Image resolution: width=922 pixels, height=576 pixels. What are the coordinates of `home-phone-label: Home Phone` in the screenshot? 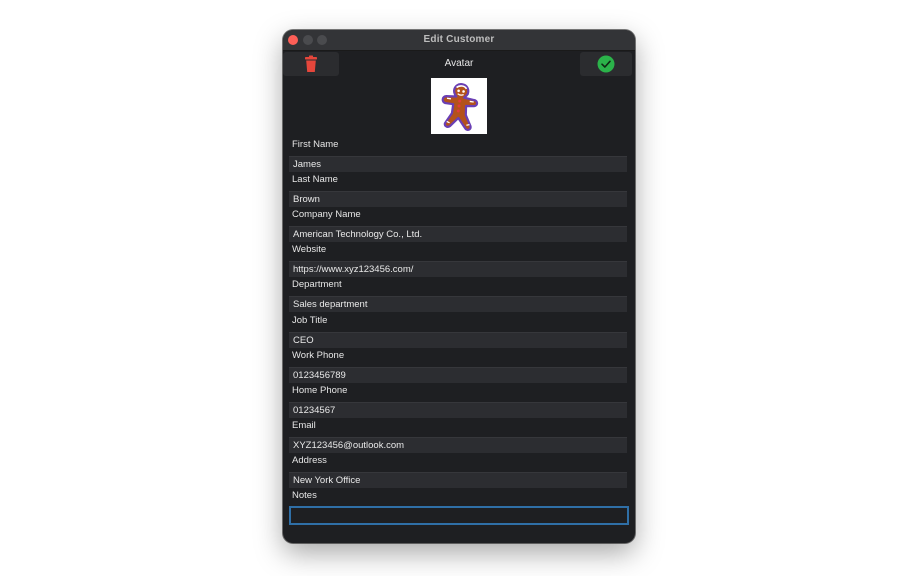 It's located at (320, 390).